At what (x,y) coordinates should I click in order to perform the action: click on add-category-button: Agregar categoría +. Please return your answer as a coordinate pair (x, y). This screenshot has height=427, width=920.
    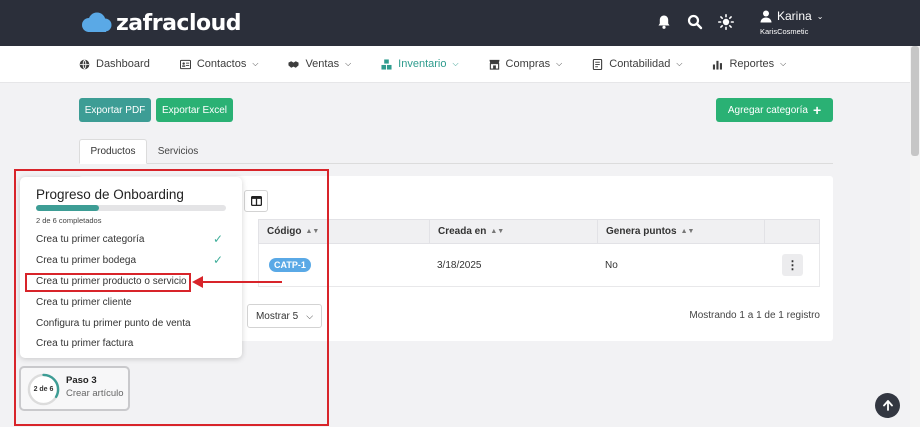
    Looking at the image, I should click on (774, 110).